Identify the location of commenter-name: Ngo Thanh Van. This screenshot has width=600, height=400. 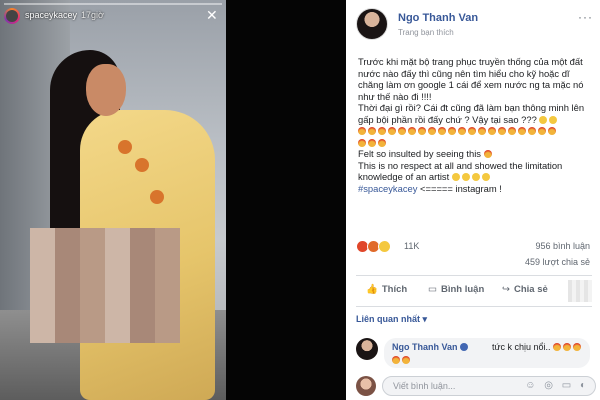
(430, 347).